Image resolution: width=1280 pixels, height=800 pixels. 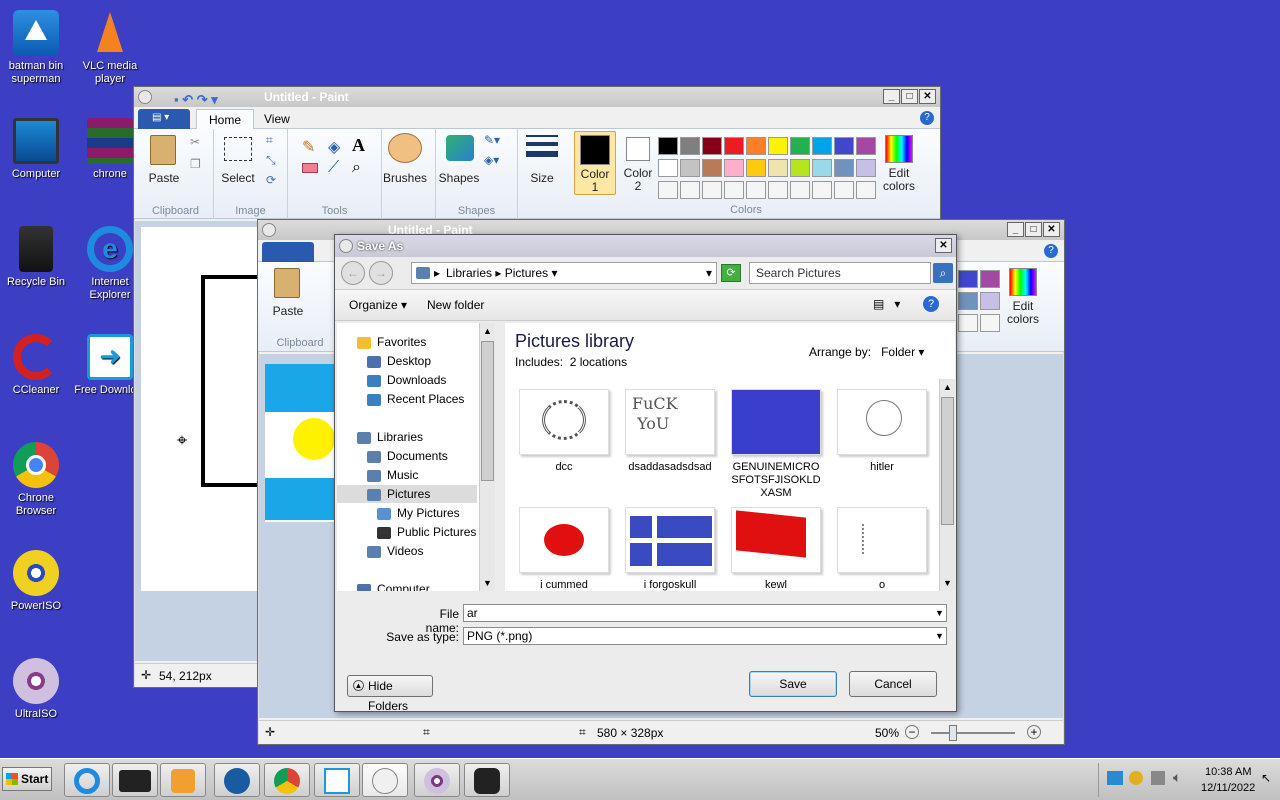 What do you see at coordinates (469, 273) in the screenshot?
I see `breadcrumb-libraries: Libraries` at bounding box center [469, 273].